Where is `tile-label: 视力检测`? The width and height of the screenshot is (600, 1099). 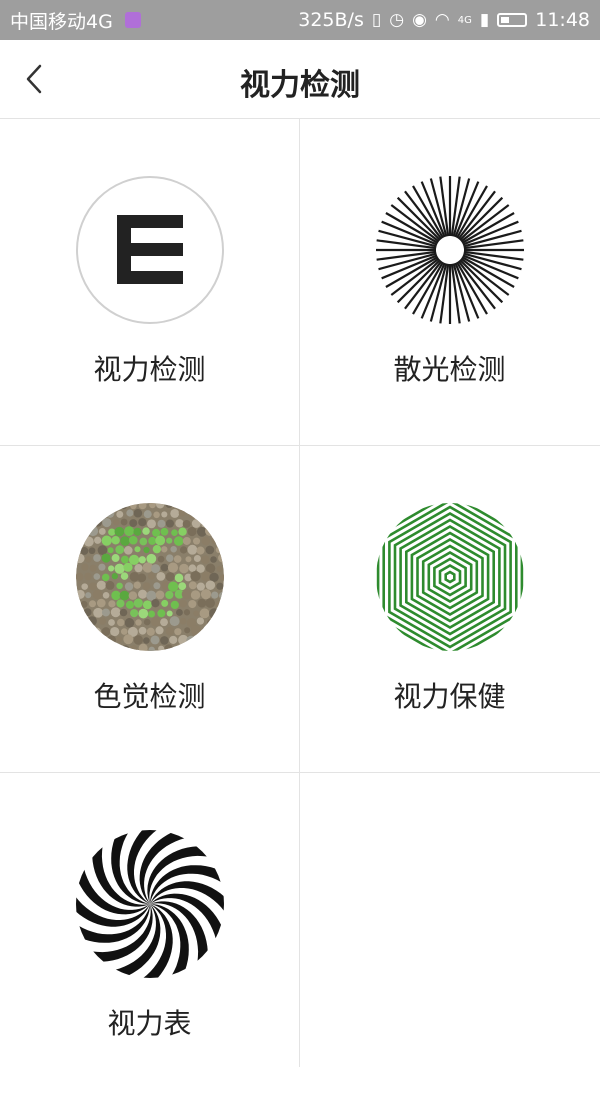
tile-label: 视力检测 is located at coordinates (149, 369).